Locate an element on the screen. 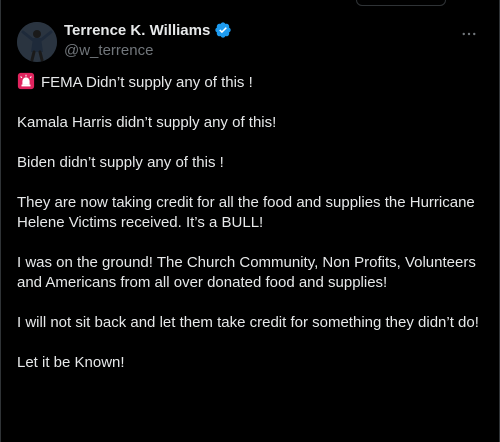  tweet-paragraph-2: Kamala Harris didn’t supply any of this! is located at coordinates (147, 122).